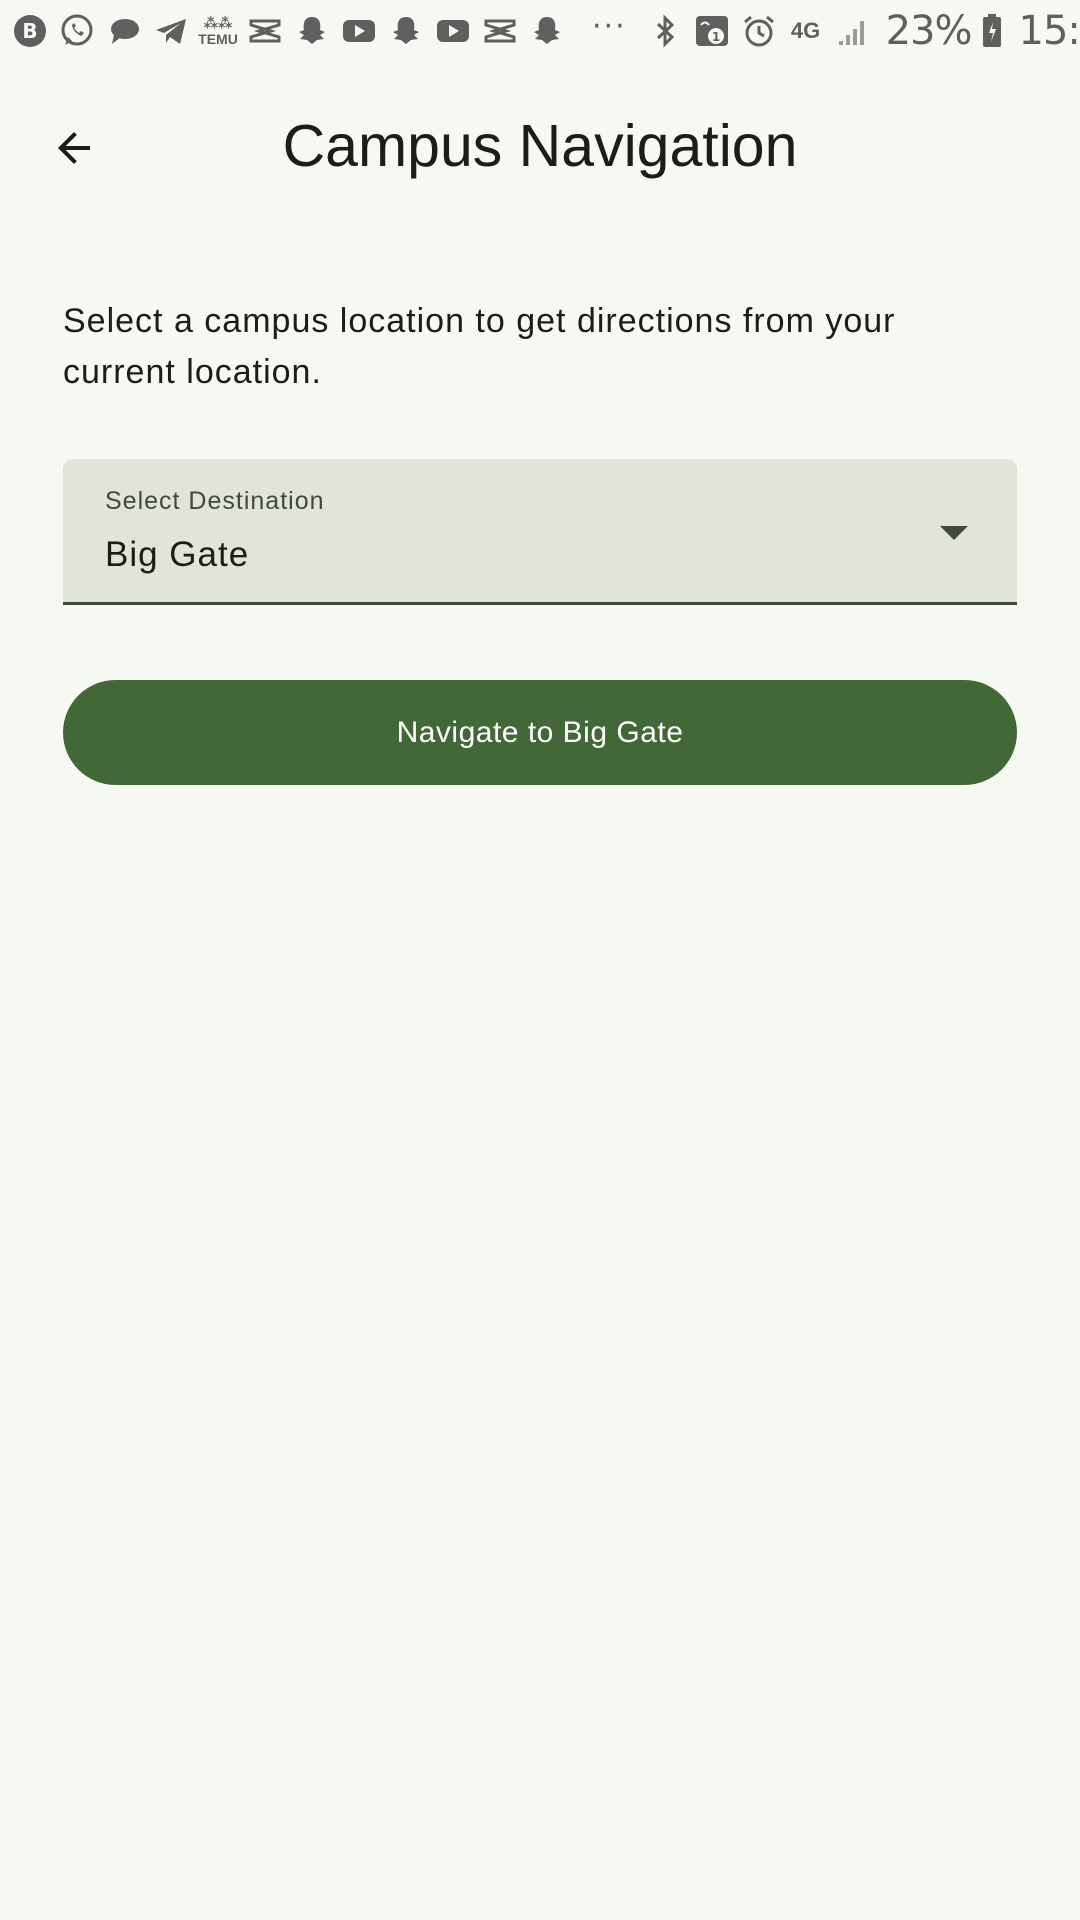 This screenshot has width=1080, height=1920. What do you see at coordinates (759, 31) in the screenshot?
I see `alarm-icon` at bounding box center [759, 31].